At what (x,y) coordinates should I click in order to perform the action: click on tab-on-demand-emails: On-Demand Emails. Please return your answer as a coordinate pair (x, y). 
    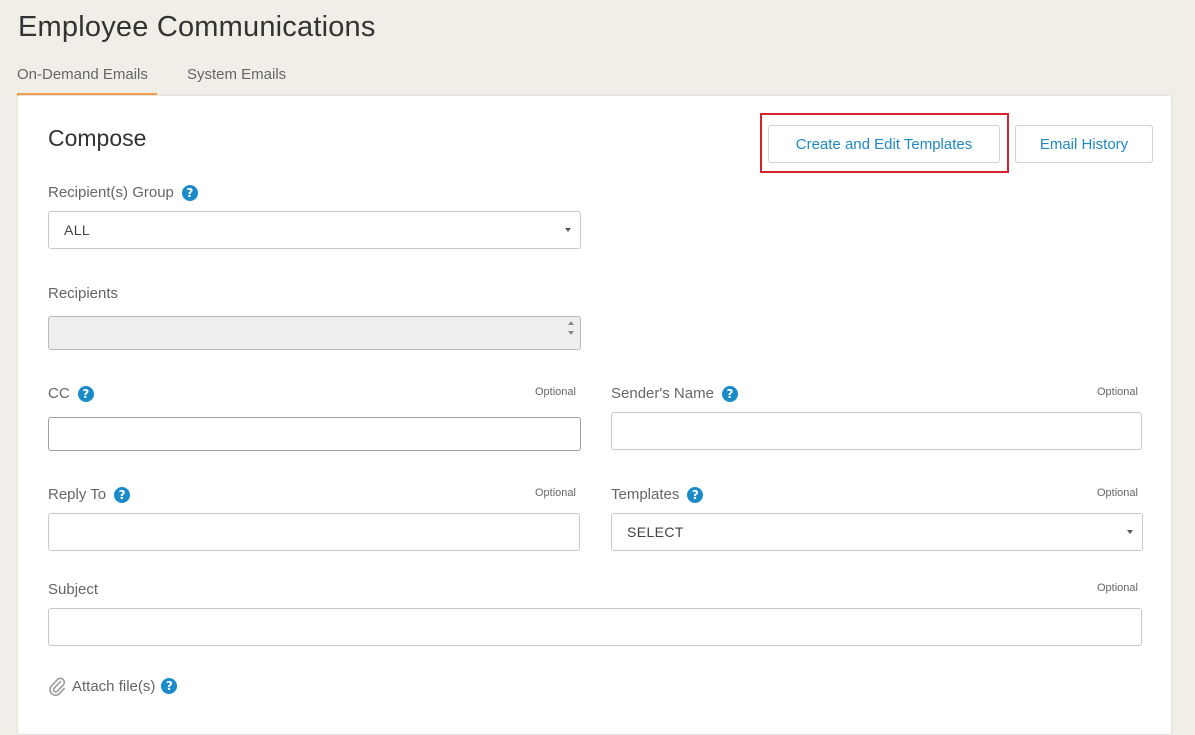
    Looking at the image, I should click on (87, 79).